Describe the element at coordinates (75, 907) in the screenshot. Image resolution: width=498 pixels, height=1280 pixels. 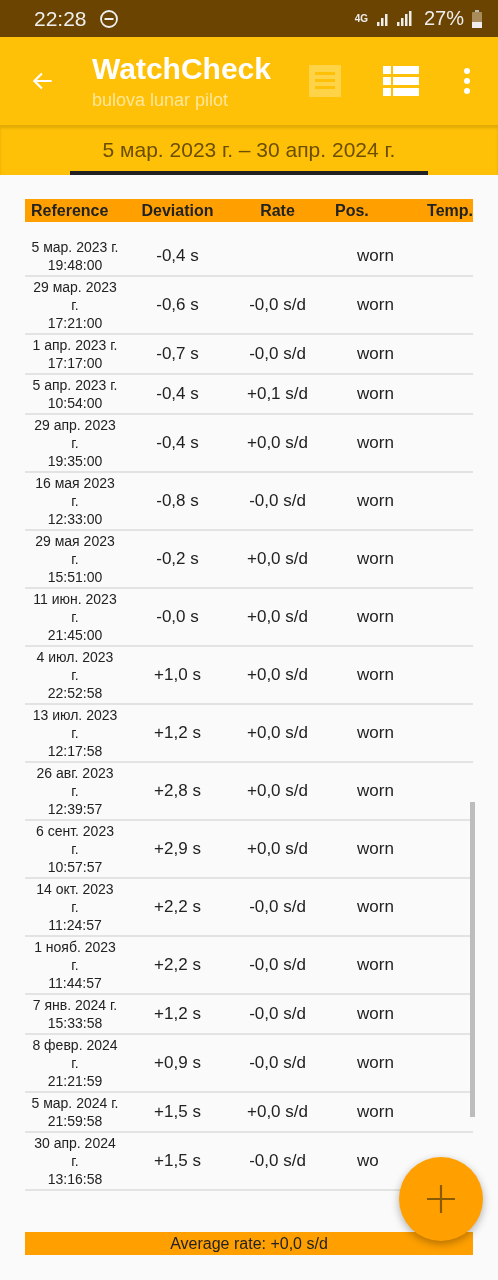
I see `date-cell-text: 14 окт. 2023 г. 11:24:57` at that location.